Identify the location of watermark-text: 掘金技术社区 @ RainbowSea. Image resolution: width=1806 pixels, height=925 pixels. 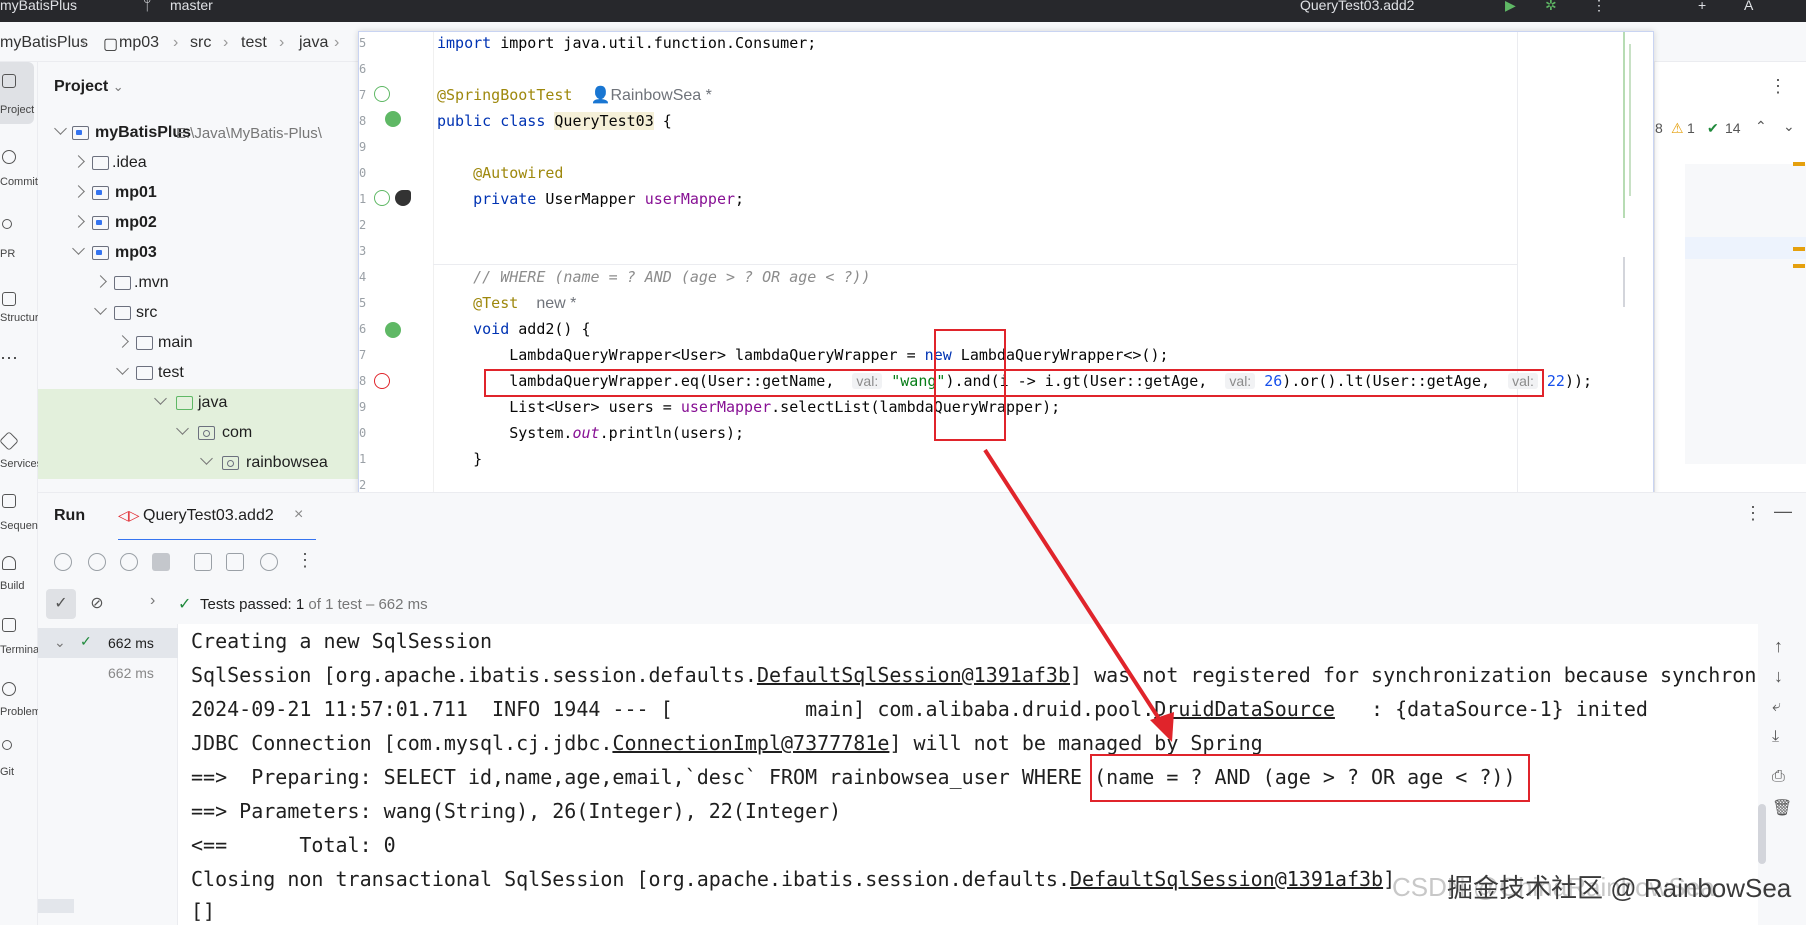
(1619, 888).